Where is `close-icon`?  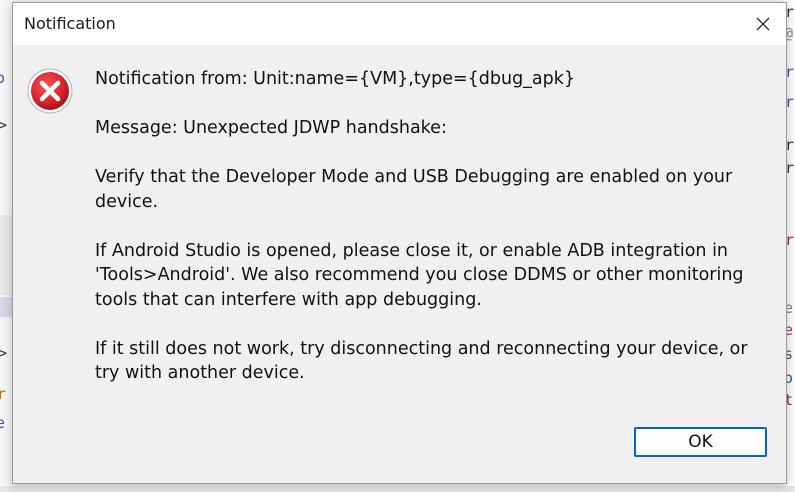 close-icon is located at coordinates (763, 24).